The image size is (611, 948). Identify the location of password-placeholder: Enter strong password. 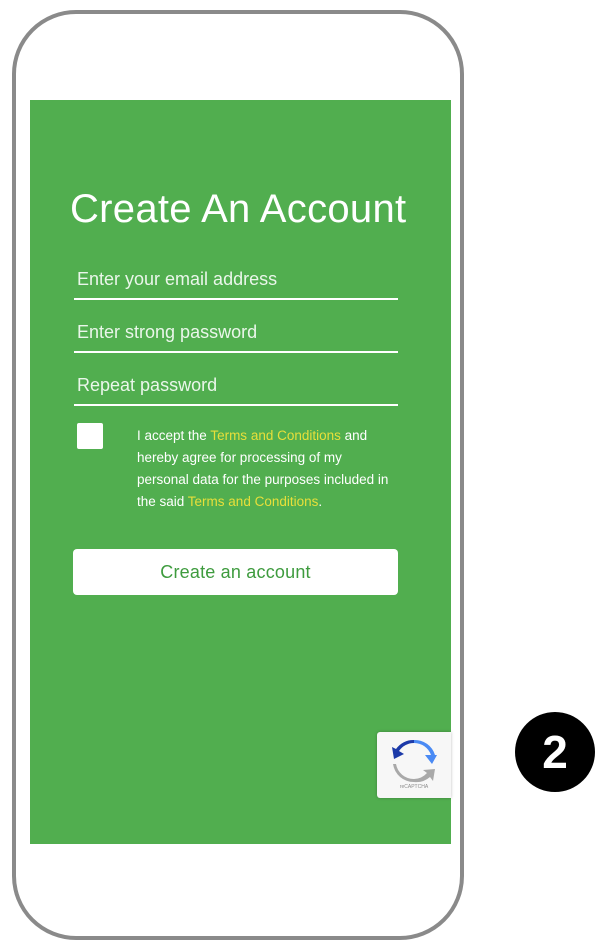
(167, 332).